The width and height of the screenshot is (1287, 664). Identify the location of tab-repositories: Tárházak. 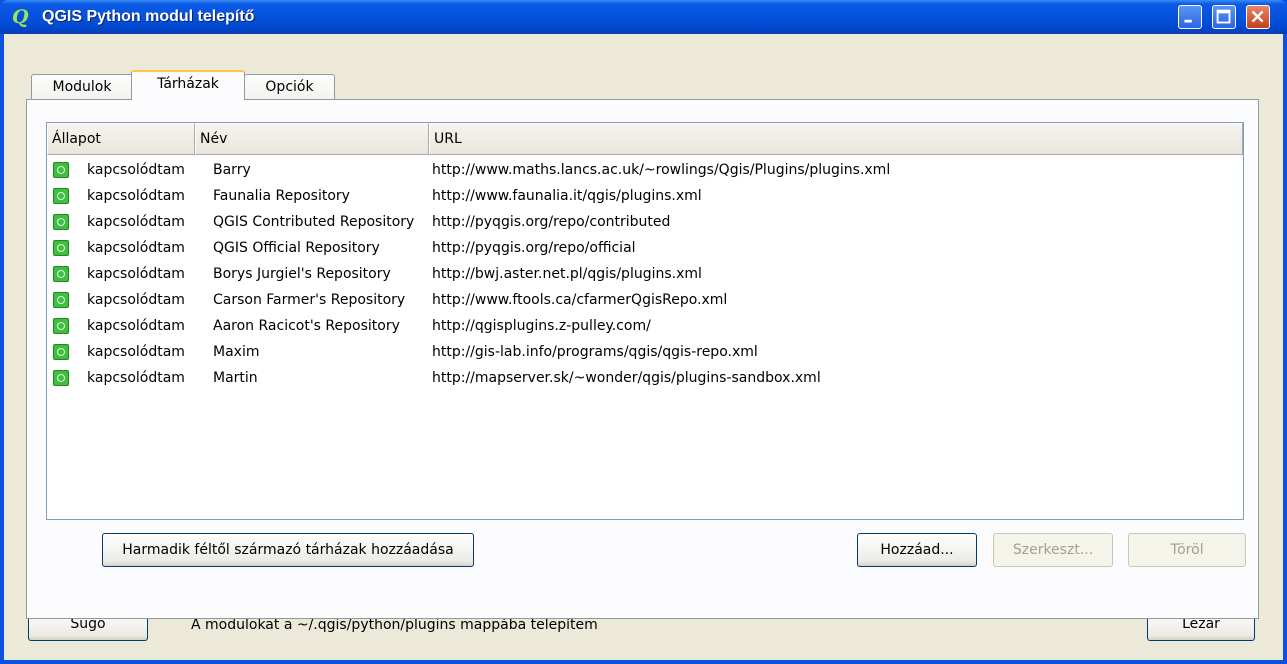
(188, 85).